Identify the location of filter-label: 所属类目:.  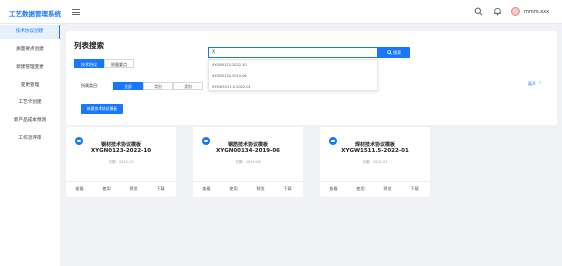
(90, 85).